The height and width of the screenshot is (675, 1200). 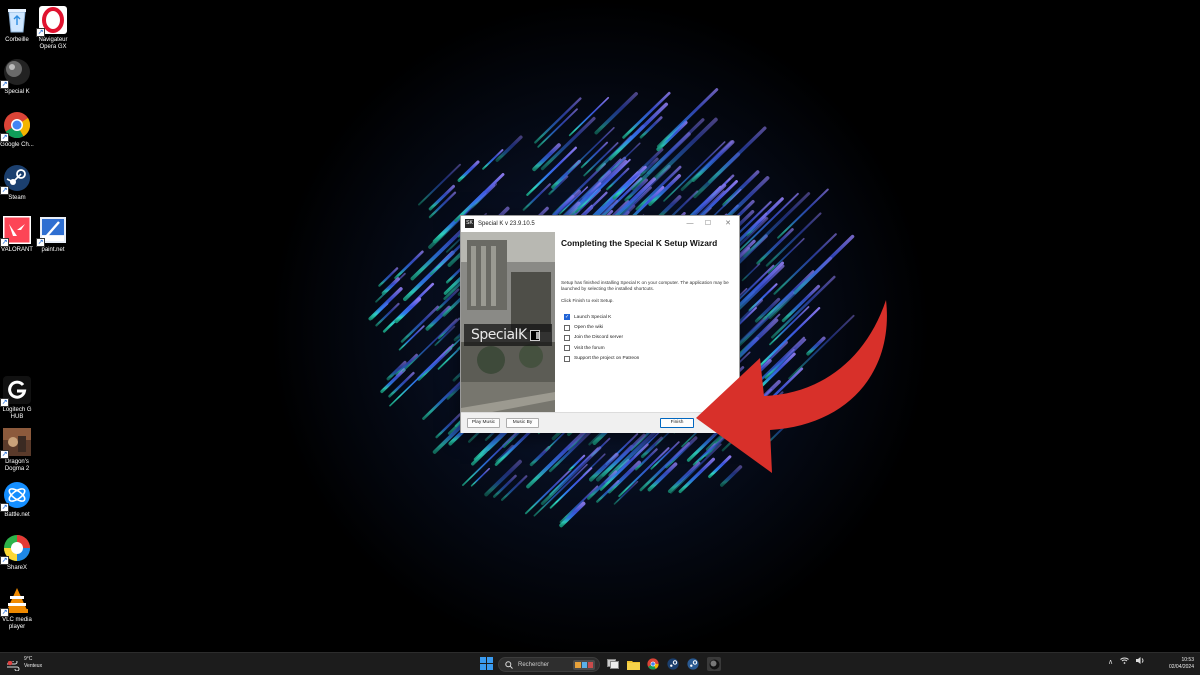 I want to click on music-by-button: Music By, so click(x=522, y=423).